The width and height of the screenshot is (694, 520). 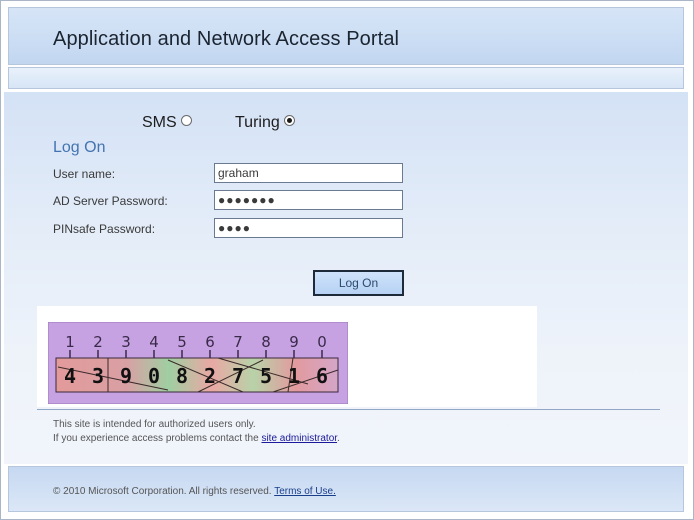 I want to click on turing-position-1: 1, so click(x=70, y=342).